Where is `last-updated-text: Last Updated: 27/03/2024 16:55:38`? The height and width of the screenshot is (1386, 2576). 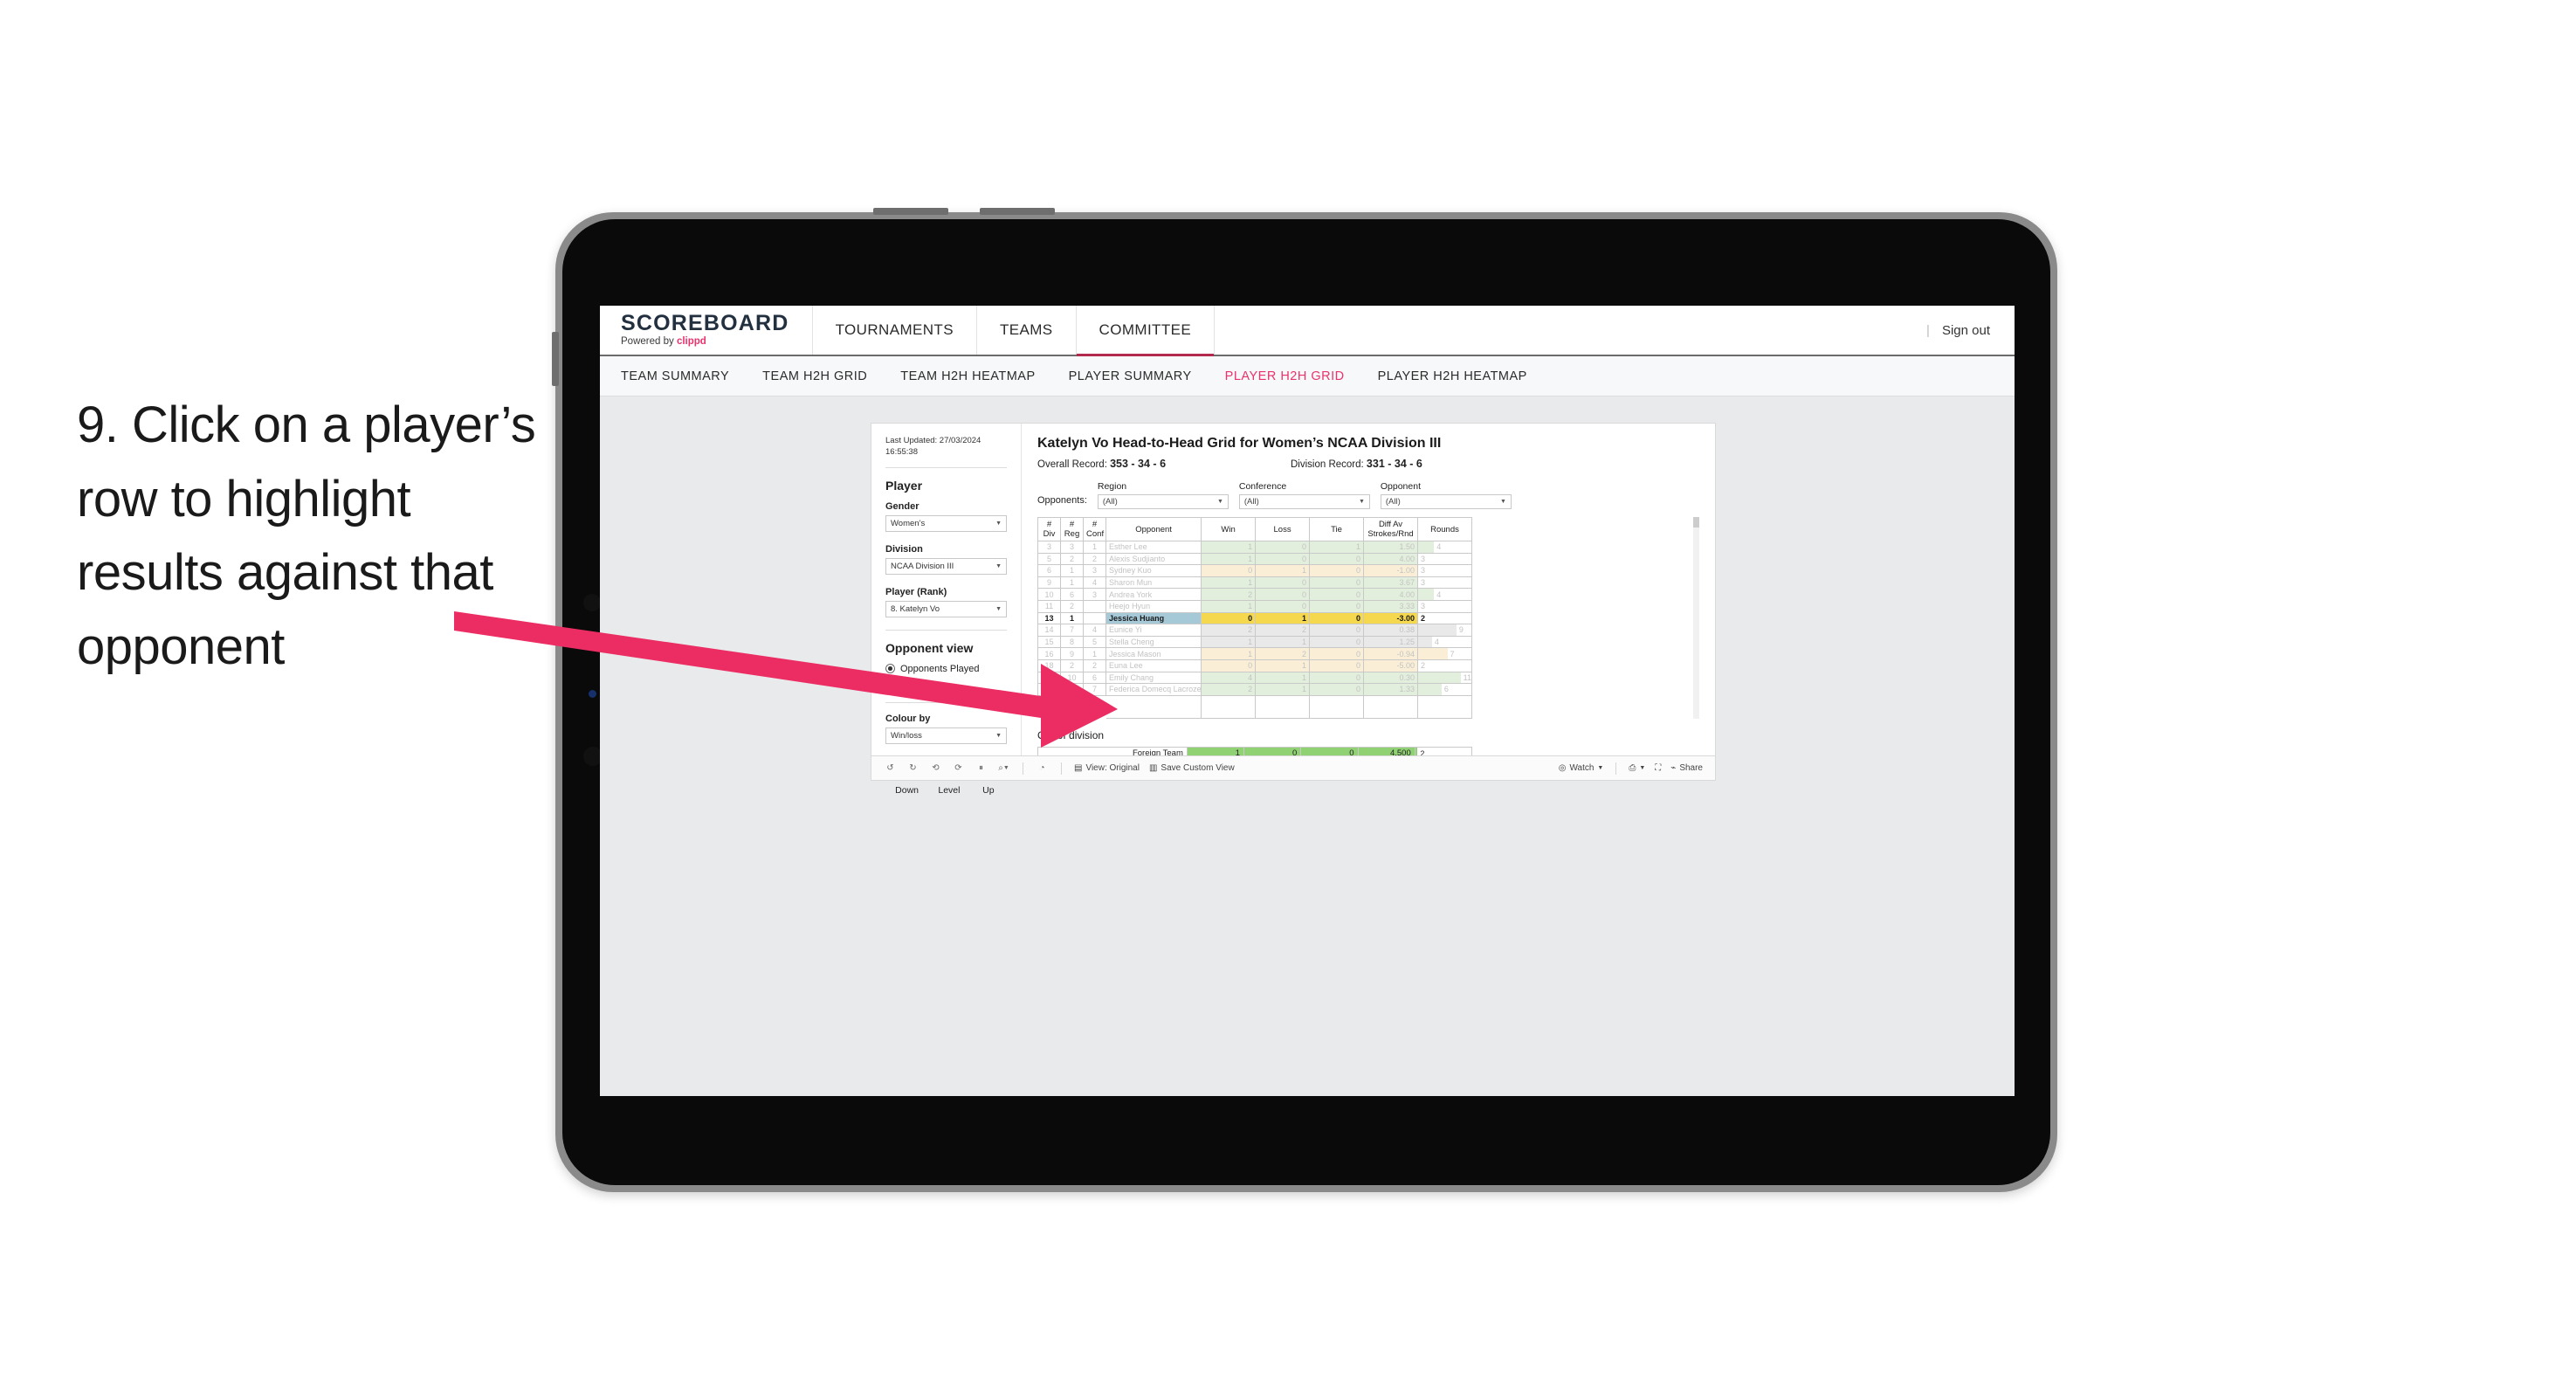
last-updated-text: Last Updated: 27/03/2024 16:55:38 is located at coordinates (946, 452).